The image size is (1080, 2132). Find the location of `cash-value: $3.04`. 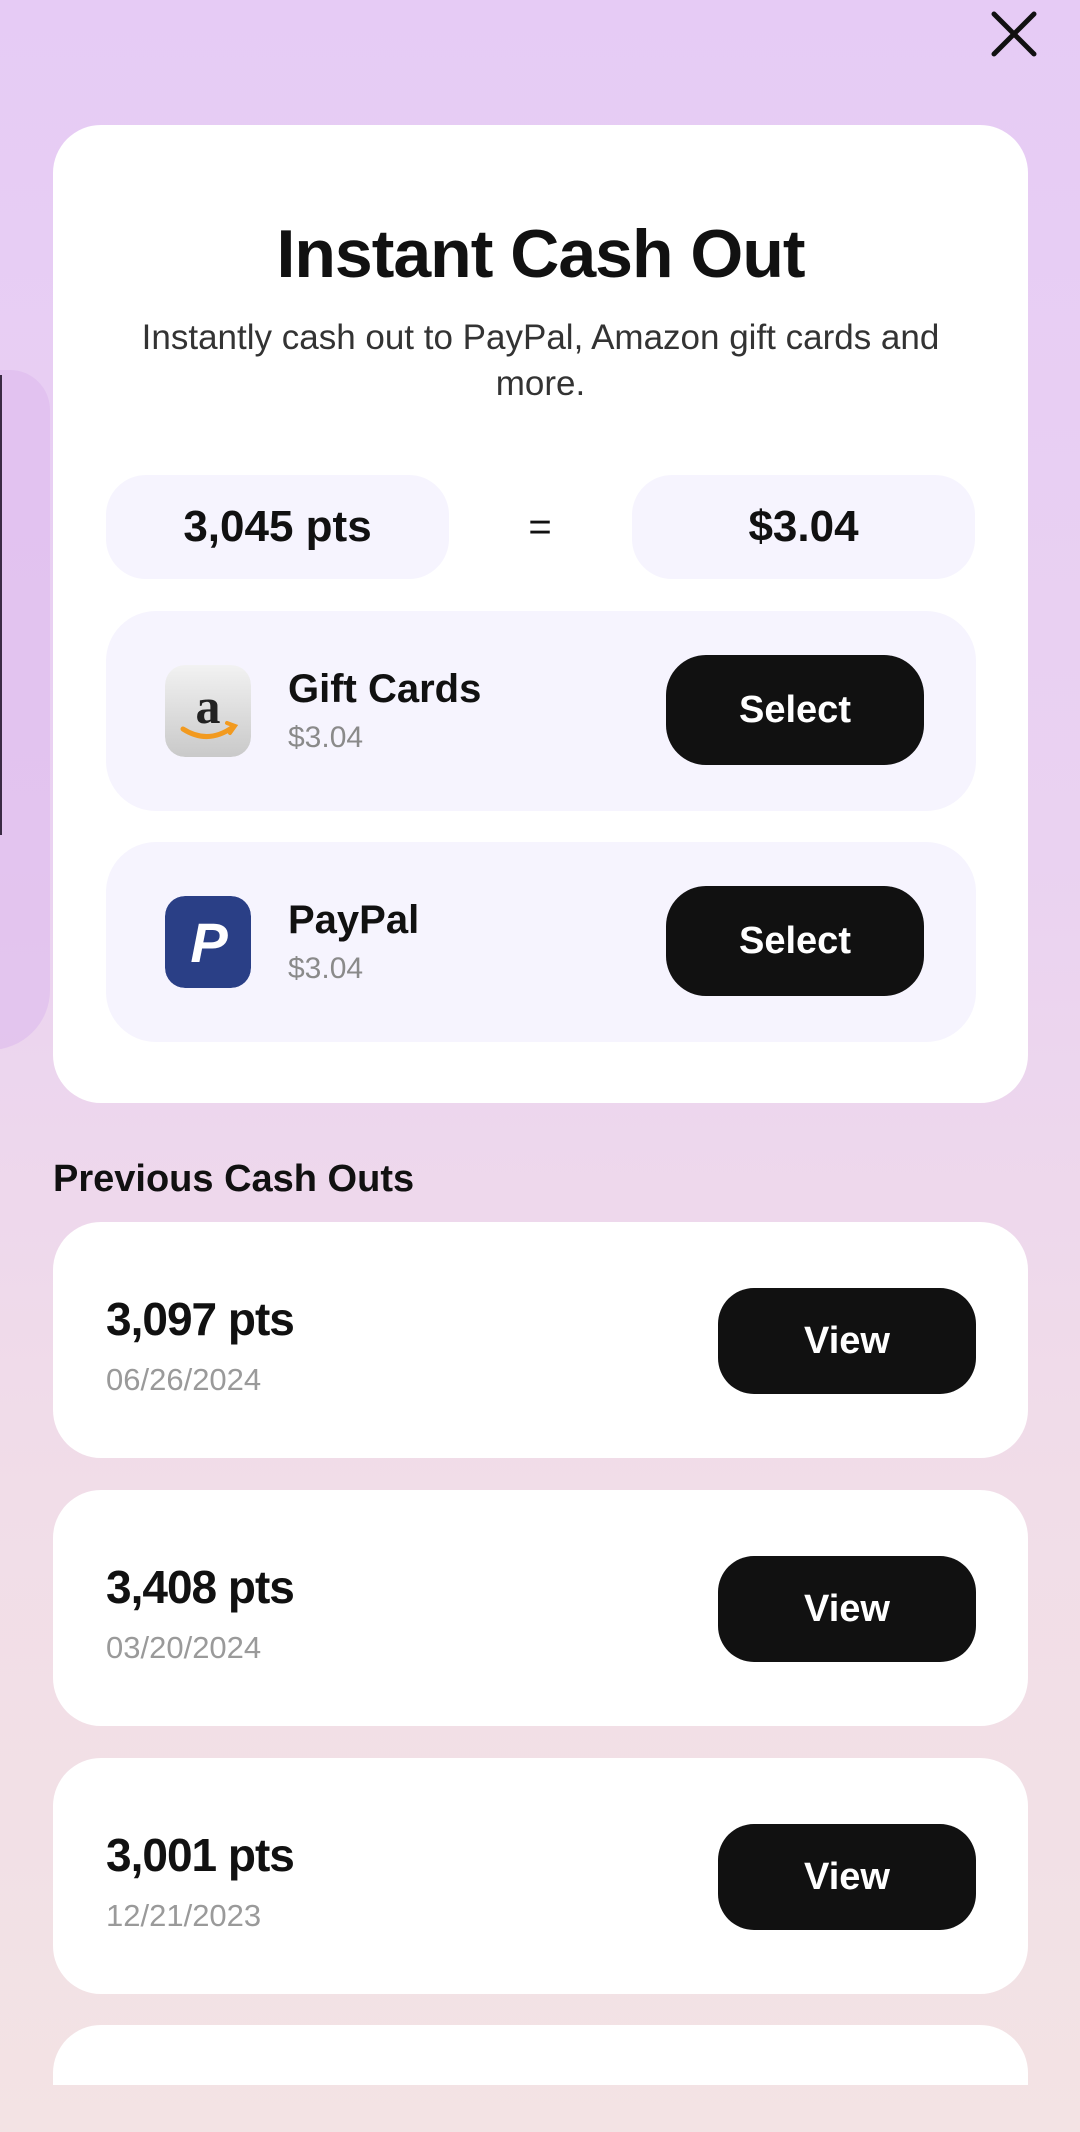

cash-value: $3.04 is located at coordinates (803, 527).